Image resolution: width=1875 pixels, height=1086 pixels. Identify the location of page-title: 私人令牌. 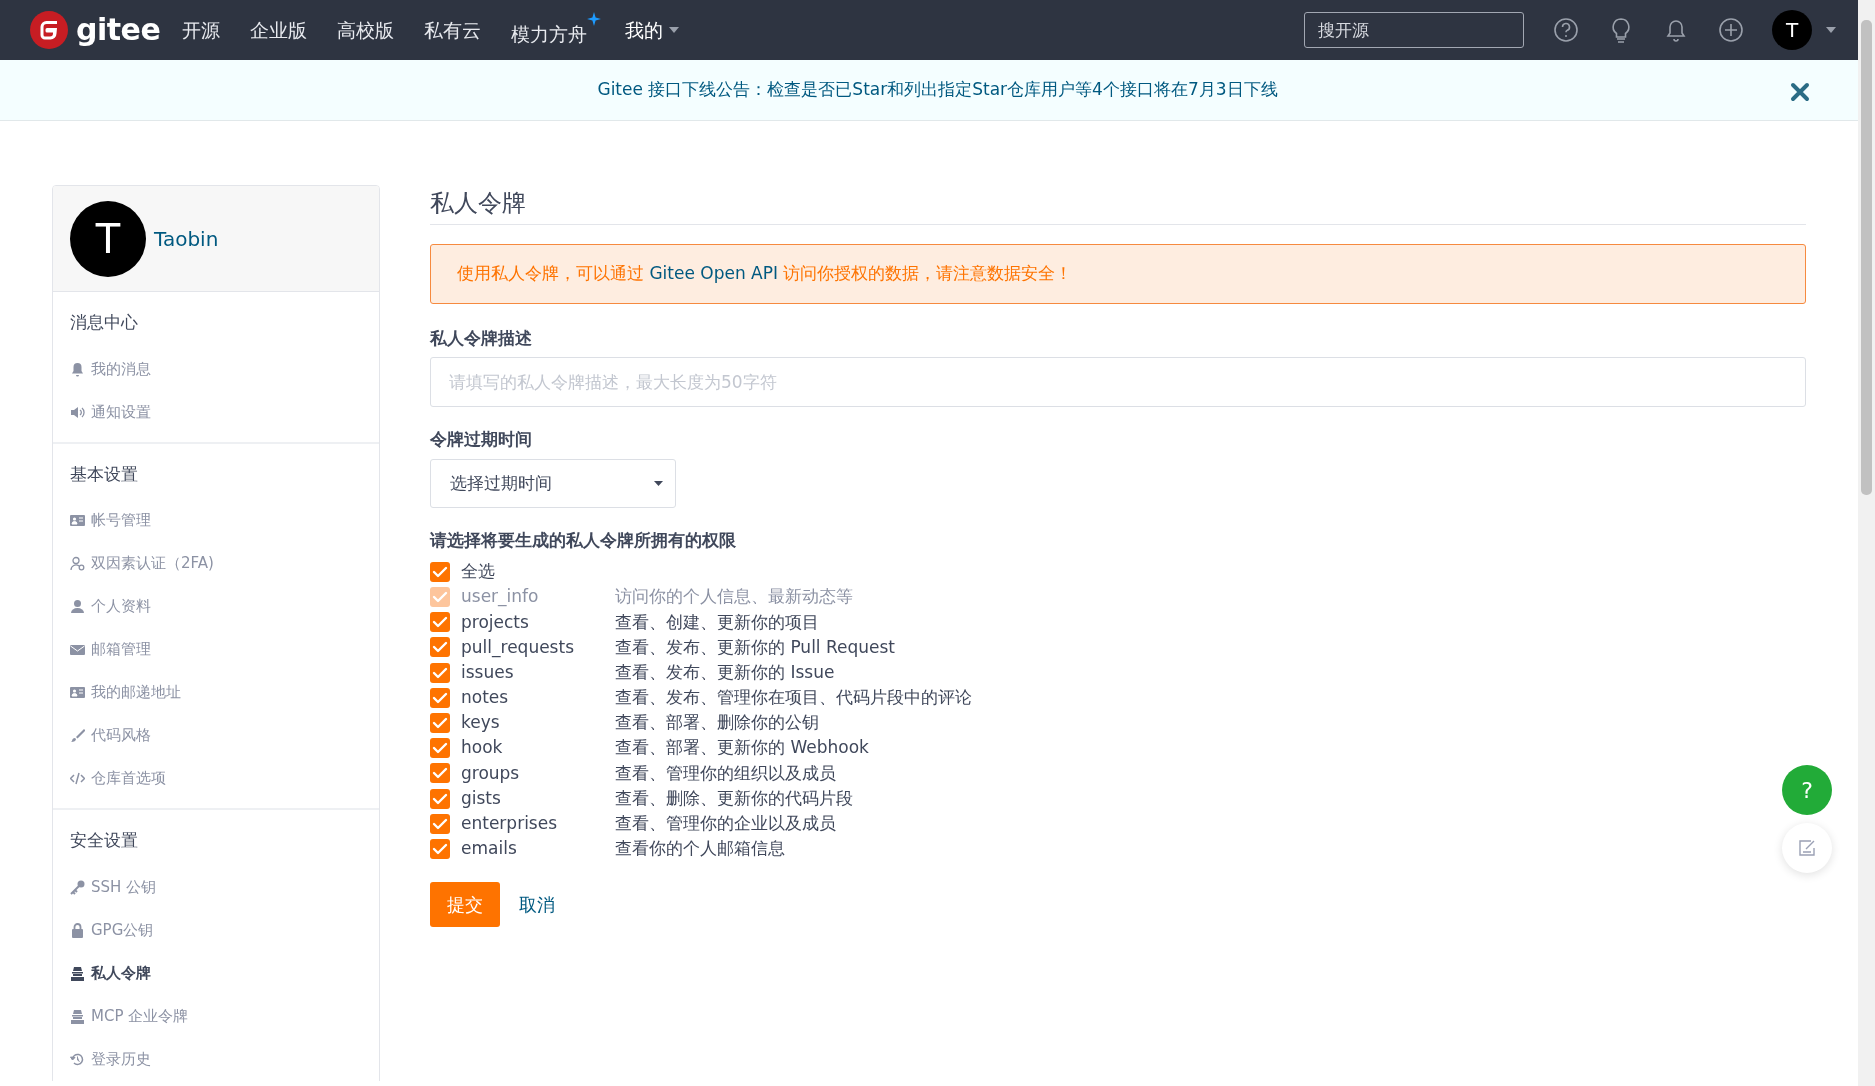
(1118, 205).